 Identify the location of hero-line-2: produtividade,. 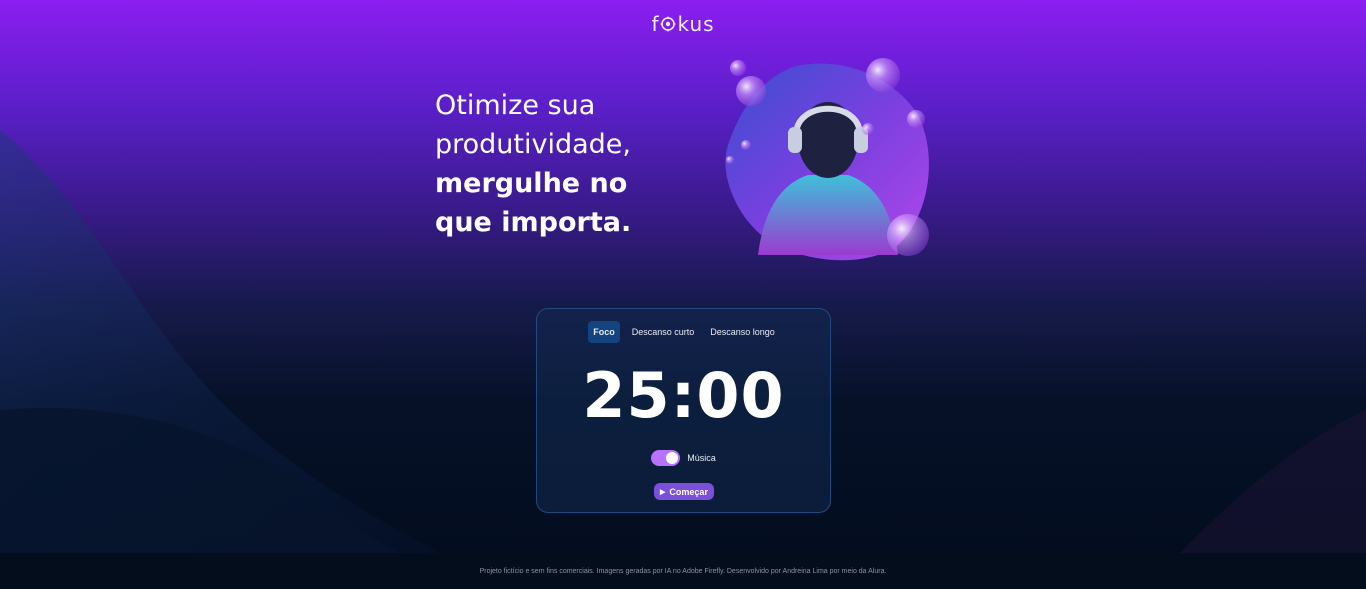
(533, 144).